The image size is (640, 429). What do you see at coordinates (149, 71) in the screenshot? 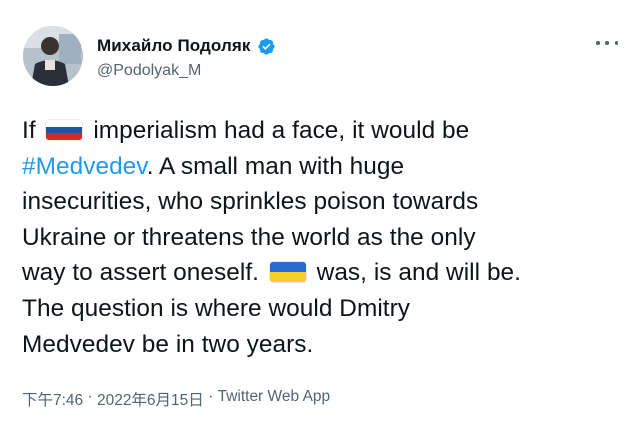
I see `author-handle: @Podolyak_M` at bounding box center [149, 71].